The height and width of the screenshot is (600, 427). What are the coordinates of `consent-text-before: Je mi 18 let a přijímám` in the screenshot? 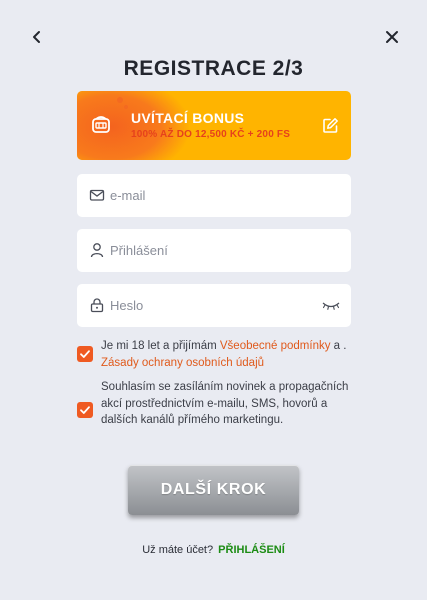 It's located at (160, 346).